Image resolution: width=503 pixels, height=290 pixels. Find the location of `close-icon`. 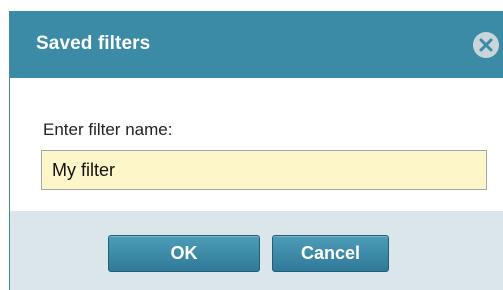

close-icon is located at coordinates (486, 45).